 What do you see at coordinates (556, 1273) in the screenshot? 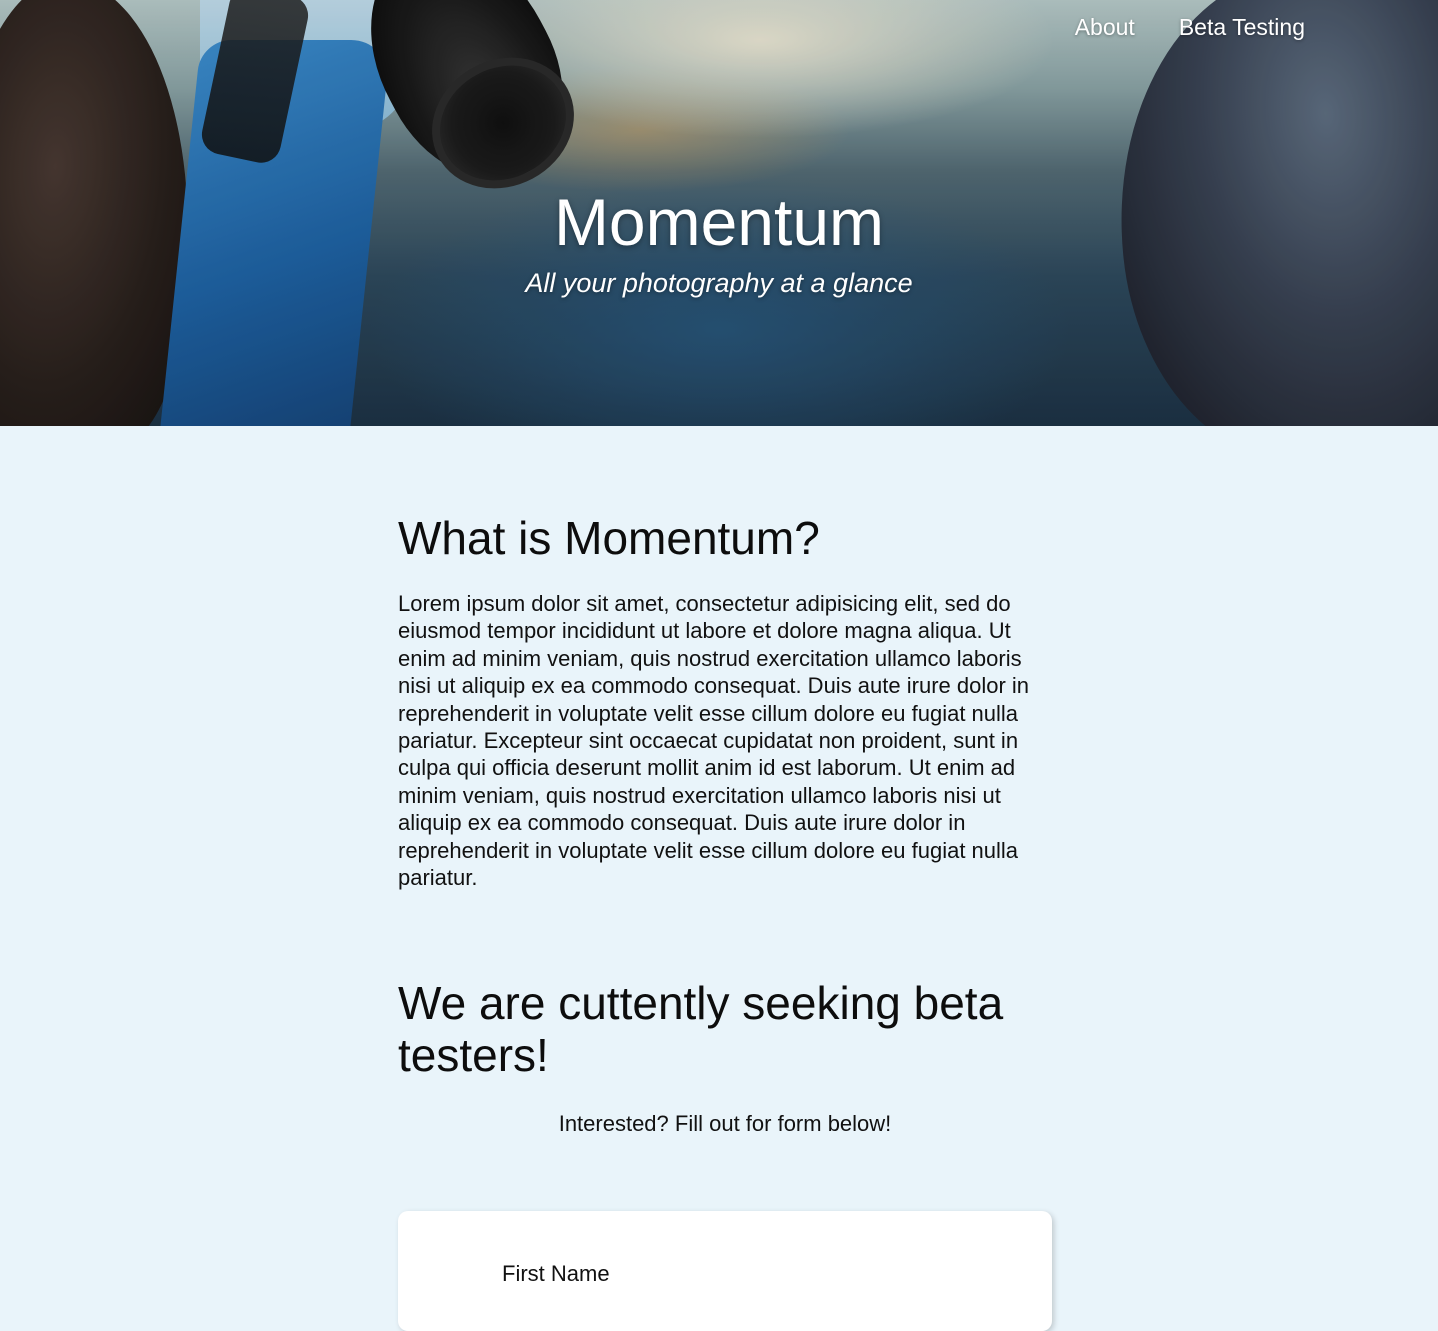
I see `first-name-label: First Name` at bounding box center [556, 1273].